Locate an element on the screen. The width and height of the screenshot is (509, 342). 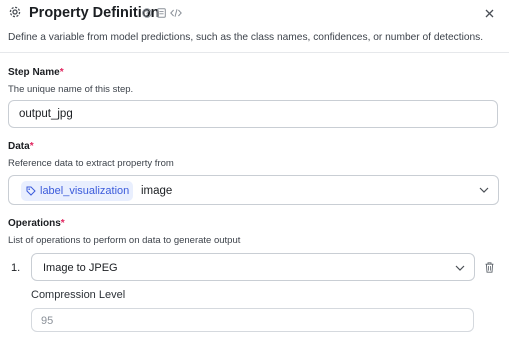
data-label: Data* is located at coordinates (21, 146).